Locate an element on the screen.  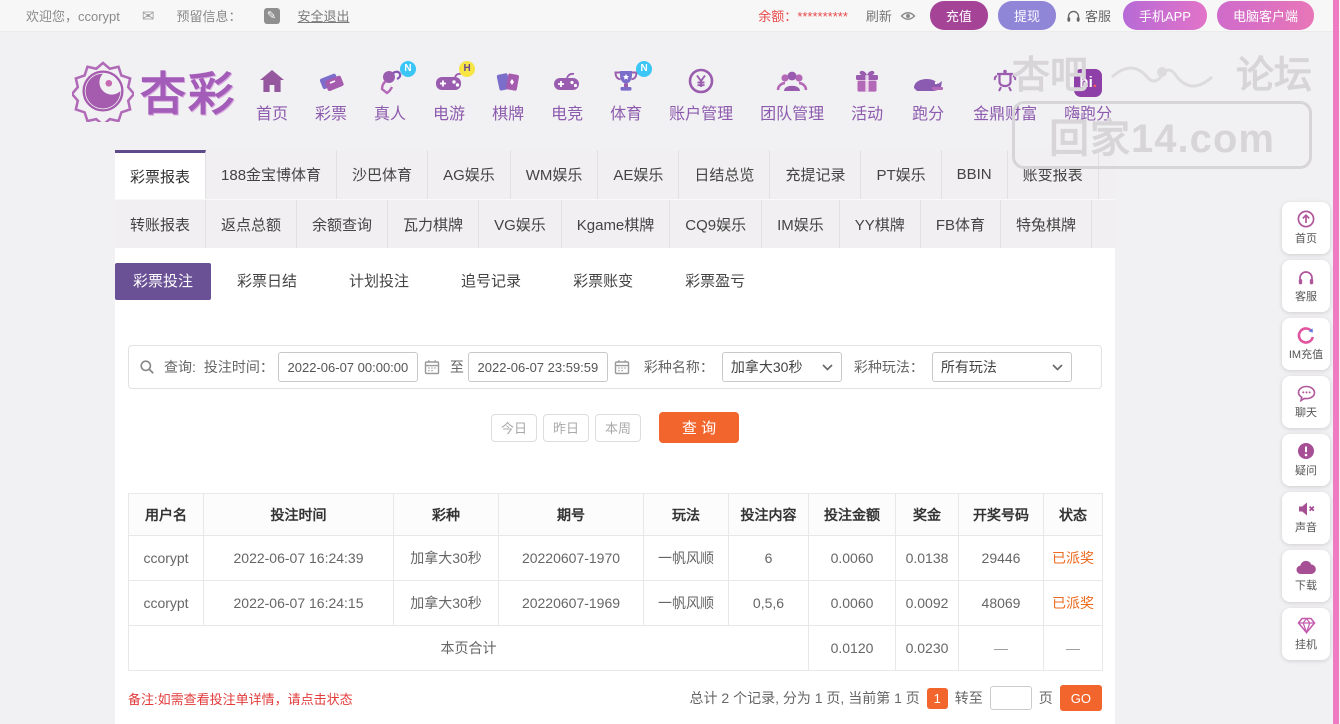
yuan-circle-icon is located at coordinates (701, 81).